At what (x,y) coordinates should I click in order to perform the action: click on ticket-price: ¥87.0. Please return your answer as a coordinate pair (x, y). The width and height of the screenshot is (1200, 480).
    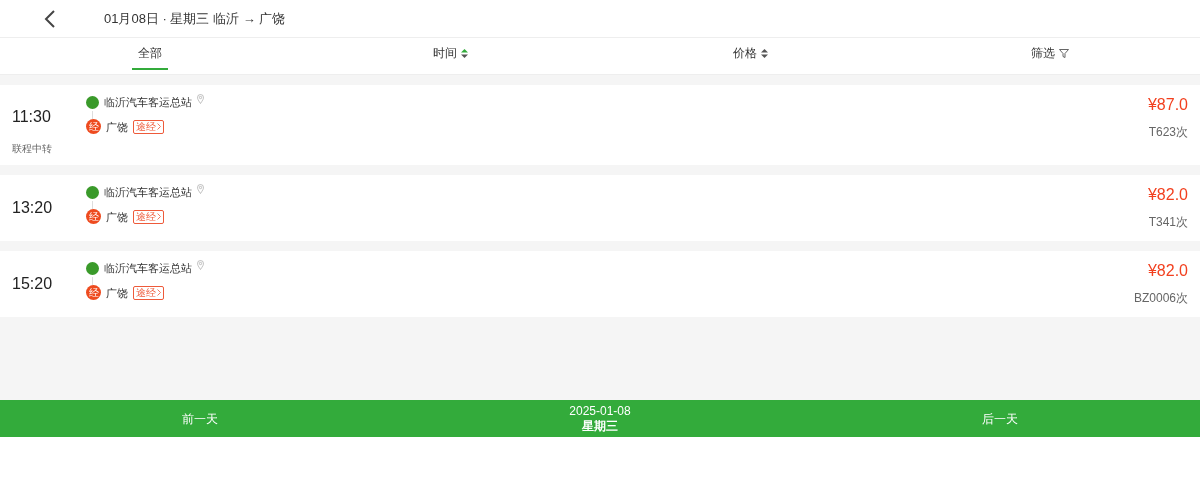
    Looking at the image, I should click on (1167, 105).